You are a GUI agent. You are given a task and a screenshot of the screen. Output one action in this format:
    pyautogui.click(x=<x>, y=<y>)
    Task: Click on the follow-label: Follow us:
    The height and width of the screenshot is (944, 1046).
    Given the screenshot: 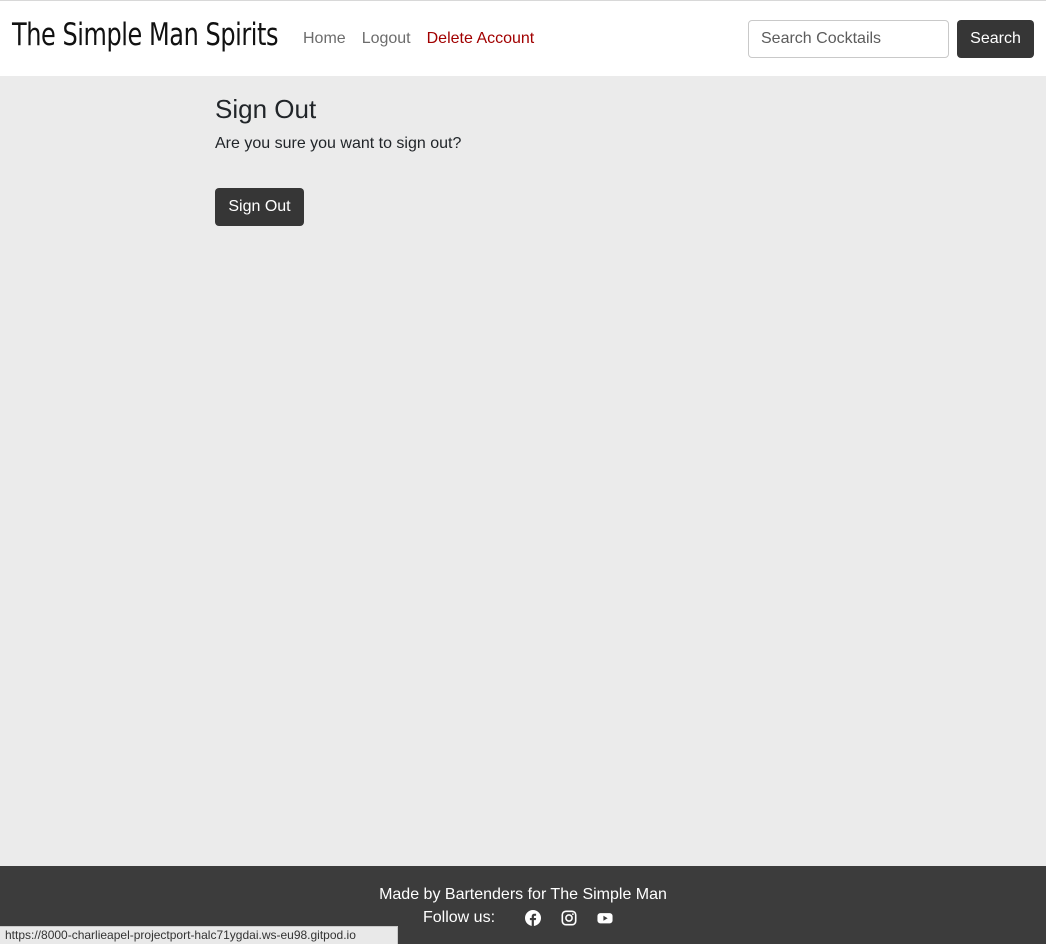 What is the action you would take?
    pyautogui.click(x=459, y=917)
    